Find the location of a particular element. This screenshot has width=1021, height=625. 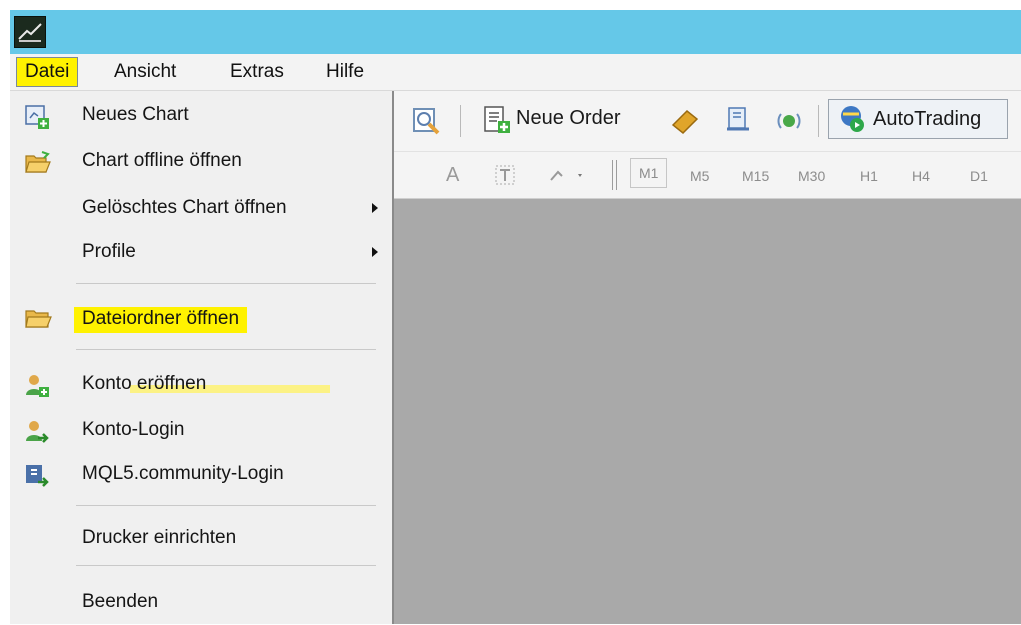

market-watch-icon is located at coordinates (739, 123).